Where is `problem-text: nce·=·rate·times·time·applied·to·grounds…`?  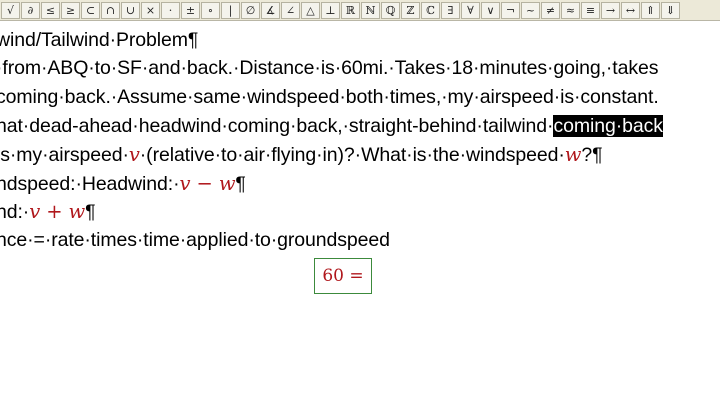
problem-text: nce·=·rate·times·time·applied·to·grounds… is located at coordinates (195, 240).